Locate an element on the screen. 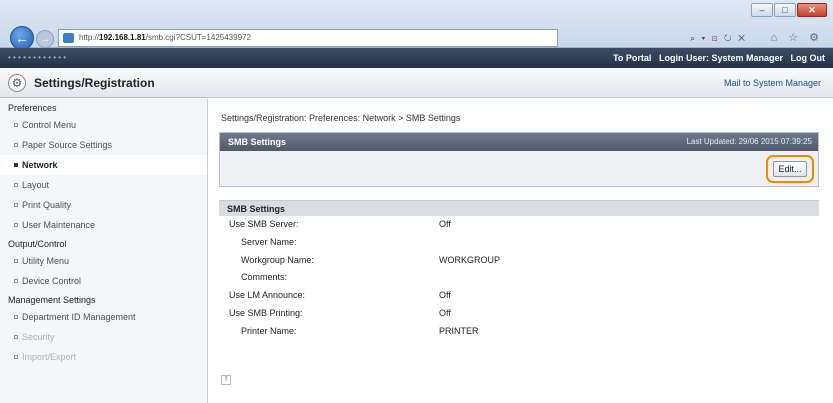 This screenshot has height=403, width=833. window-controls: – □ ✕ is located at coordinates (789, 10).